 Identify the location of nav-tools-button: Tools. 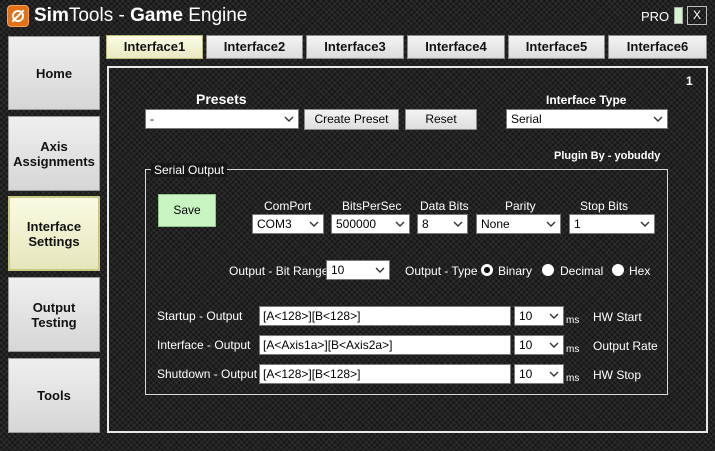
(54, 395).